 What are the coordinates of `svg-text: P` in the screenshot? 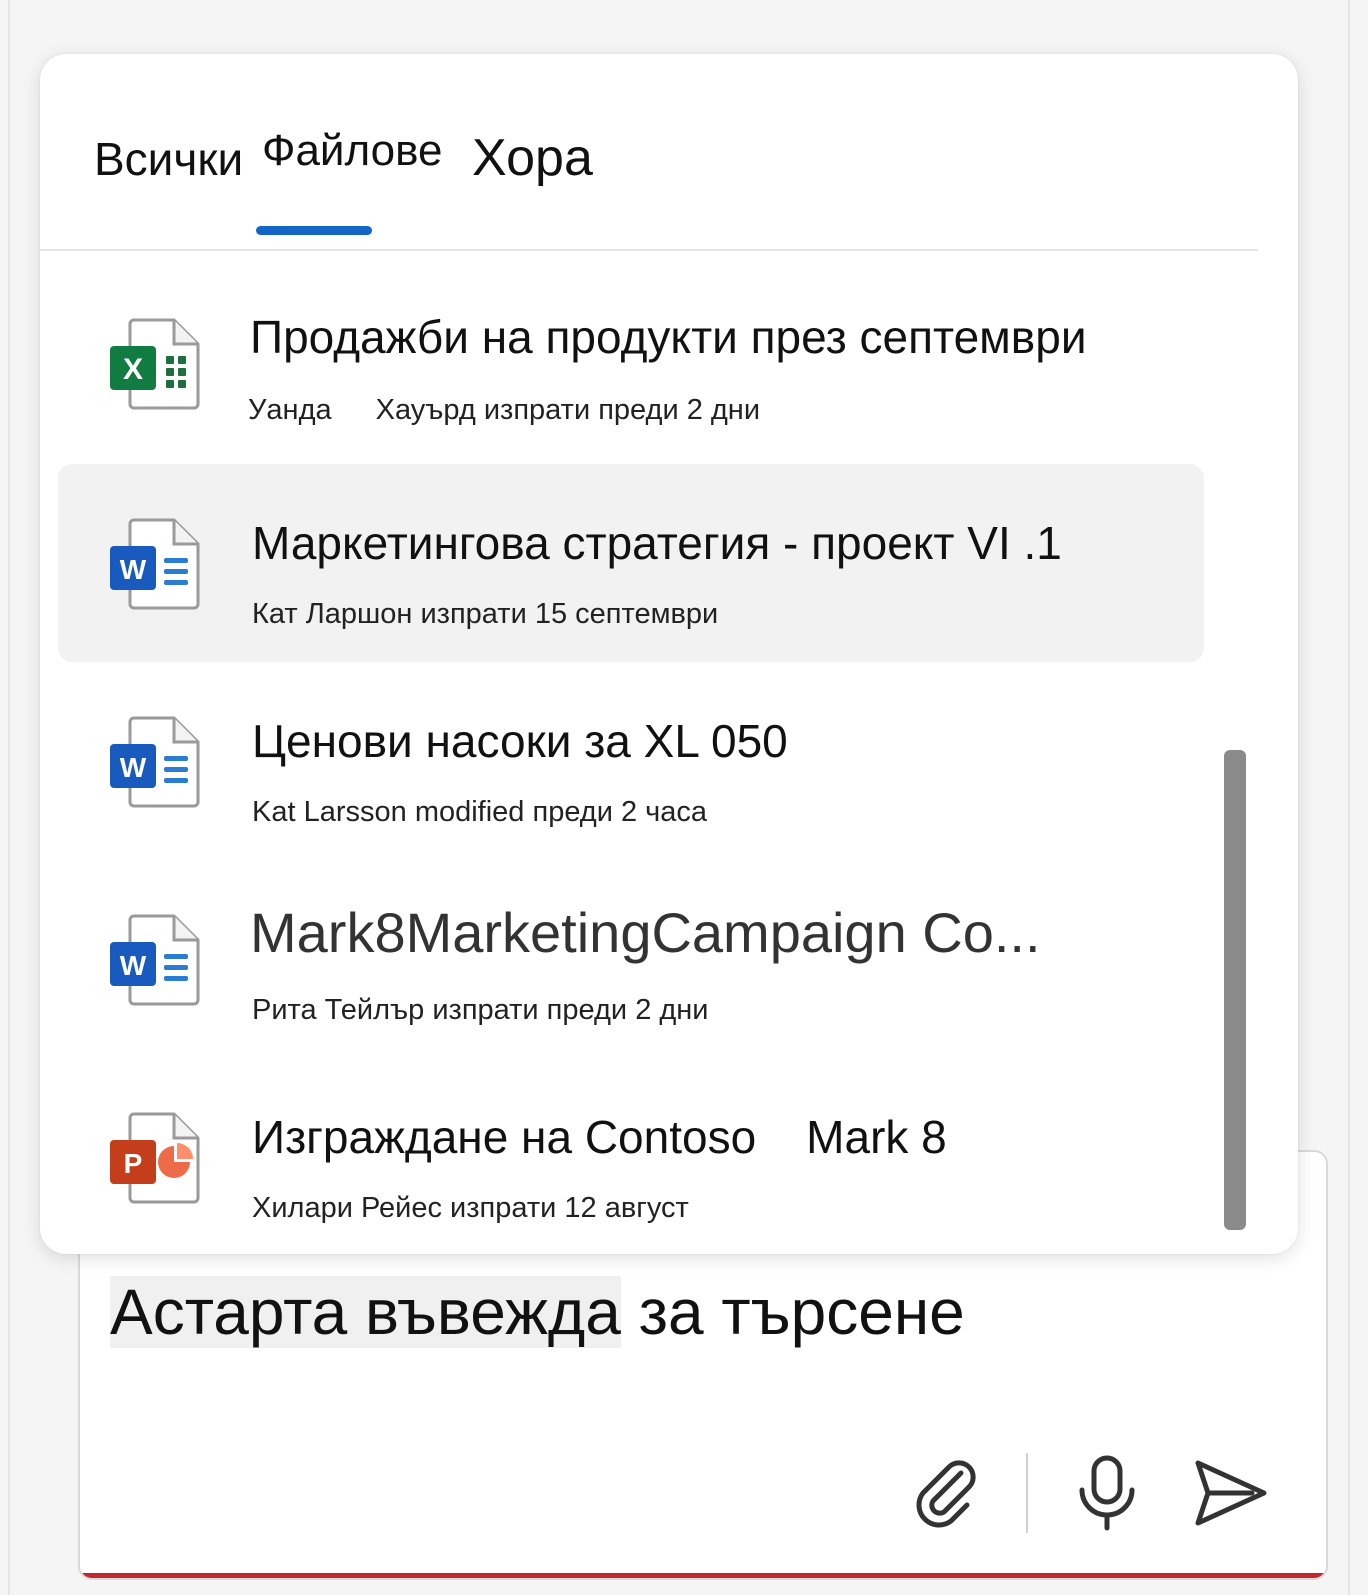 It's located at (133, 1163).